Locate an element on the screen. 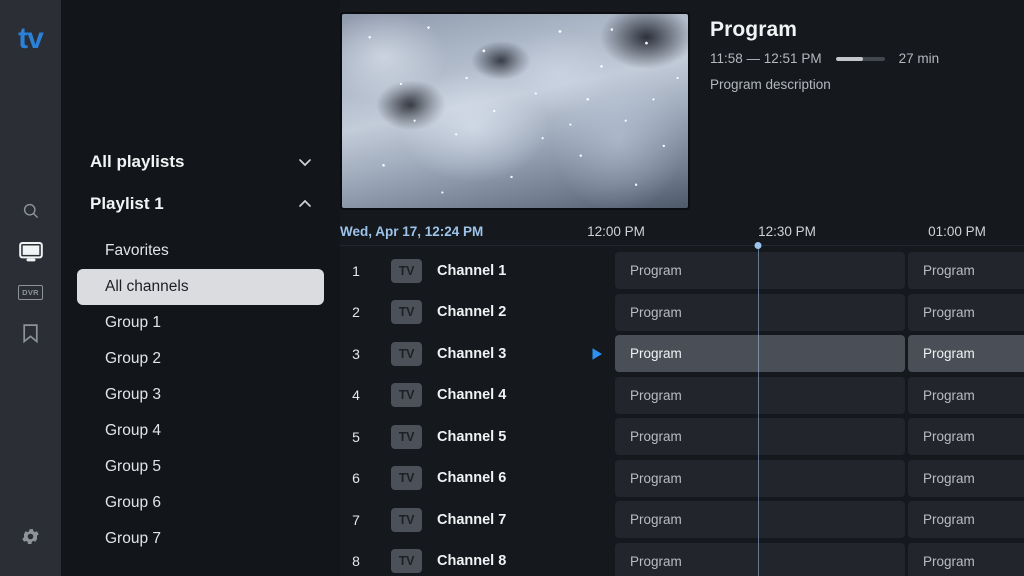  sidebar-item-group-5: Group 5 is located at coordinates (200, 467).